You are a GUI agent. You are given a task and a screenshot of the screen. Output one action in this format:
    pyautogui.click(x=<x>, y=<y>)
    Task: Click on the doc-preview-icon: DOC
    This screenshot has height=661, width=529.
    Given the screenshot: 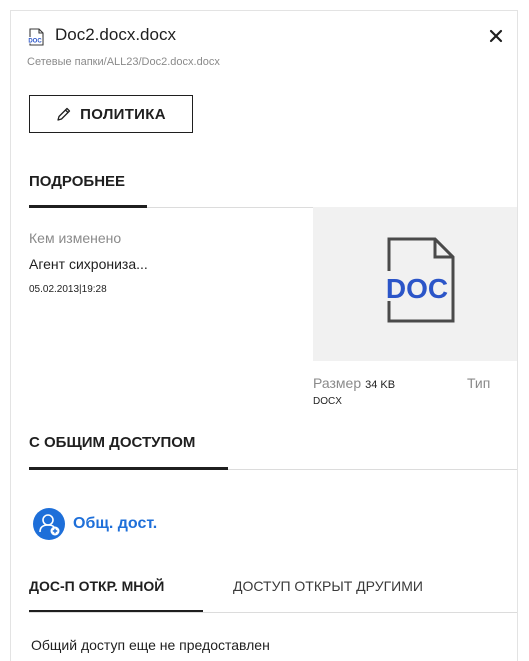 What is the action you would take?
    pyautogui.click(x=419, y=280)
    